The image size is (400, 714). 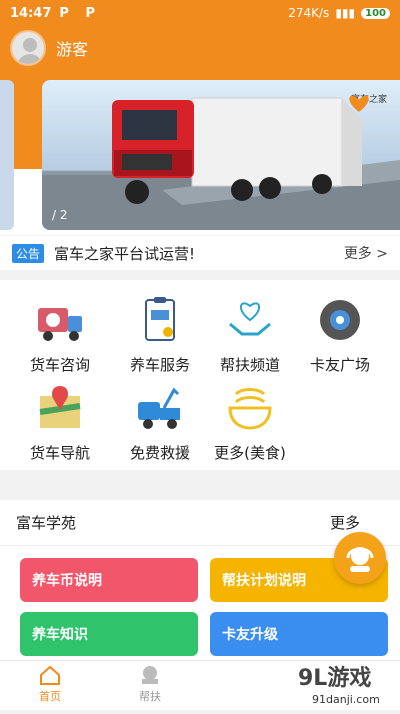 What do you see at coordinates (59, 365) in the screenshot?
I see `grid-label: 货车咨询` at bounding box center [59, 365].